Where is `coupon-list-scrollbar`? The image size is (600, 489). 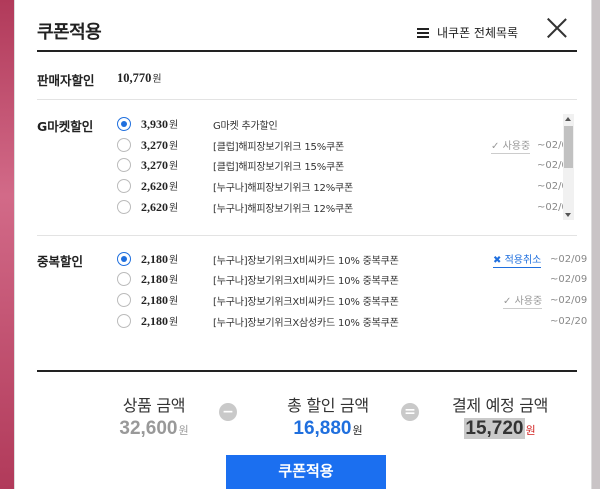
coupon-list-scrollbar is located at coordinates (568, 167).